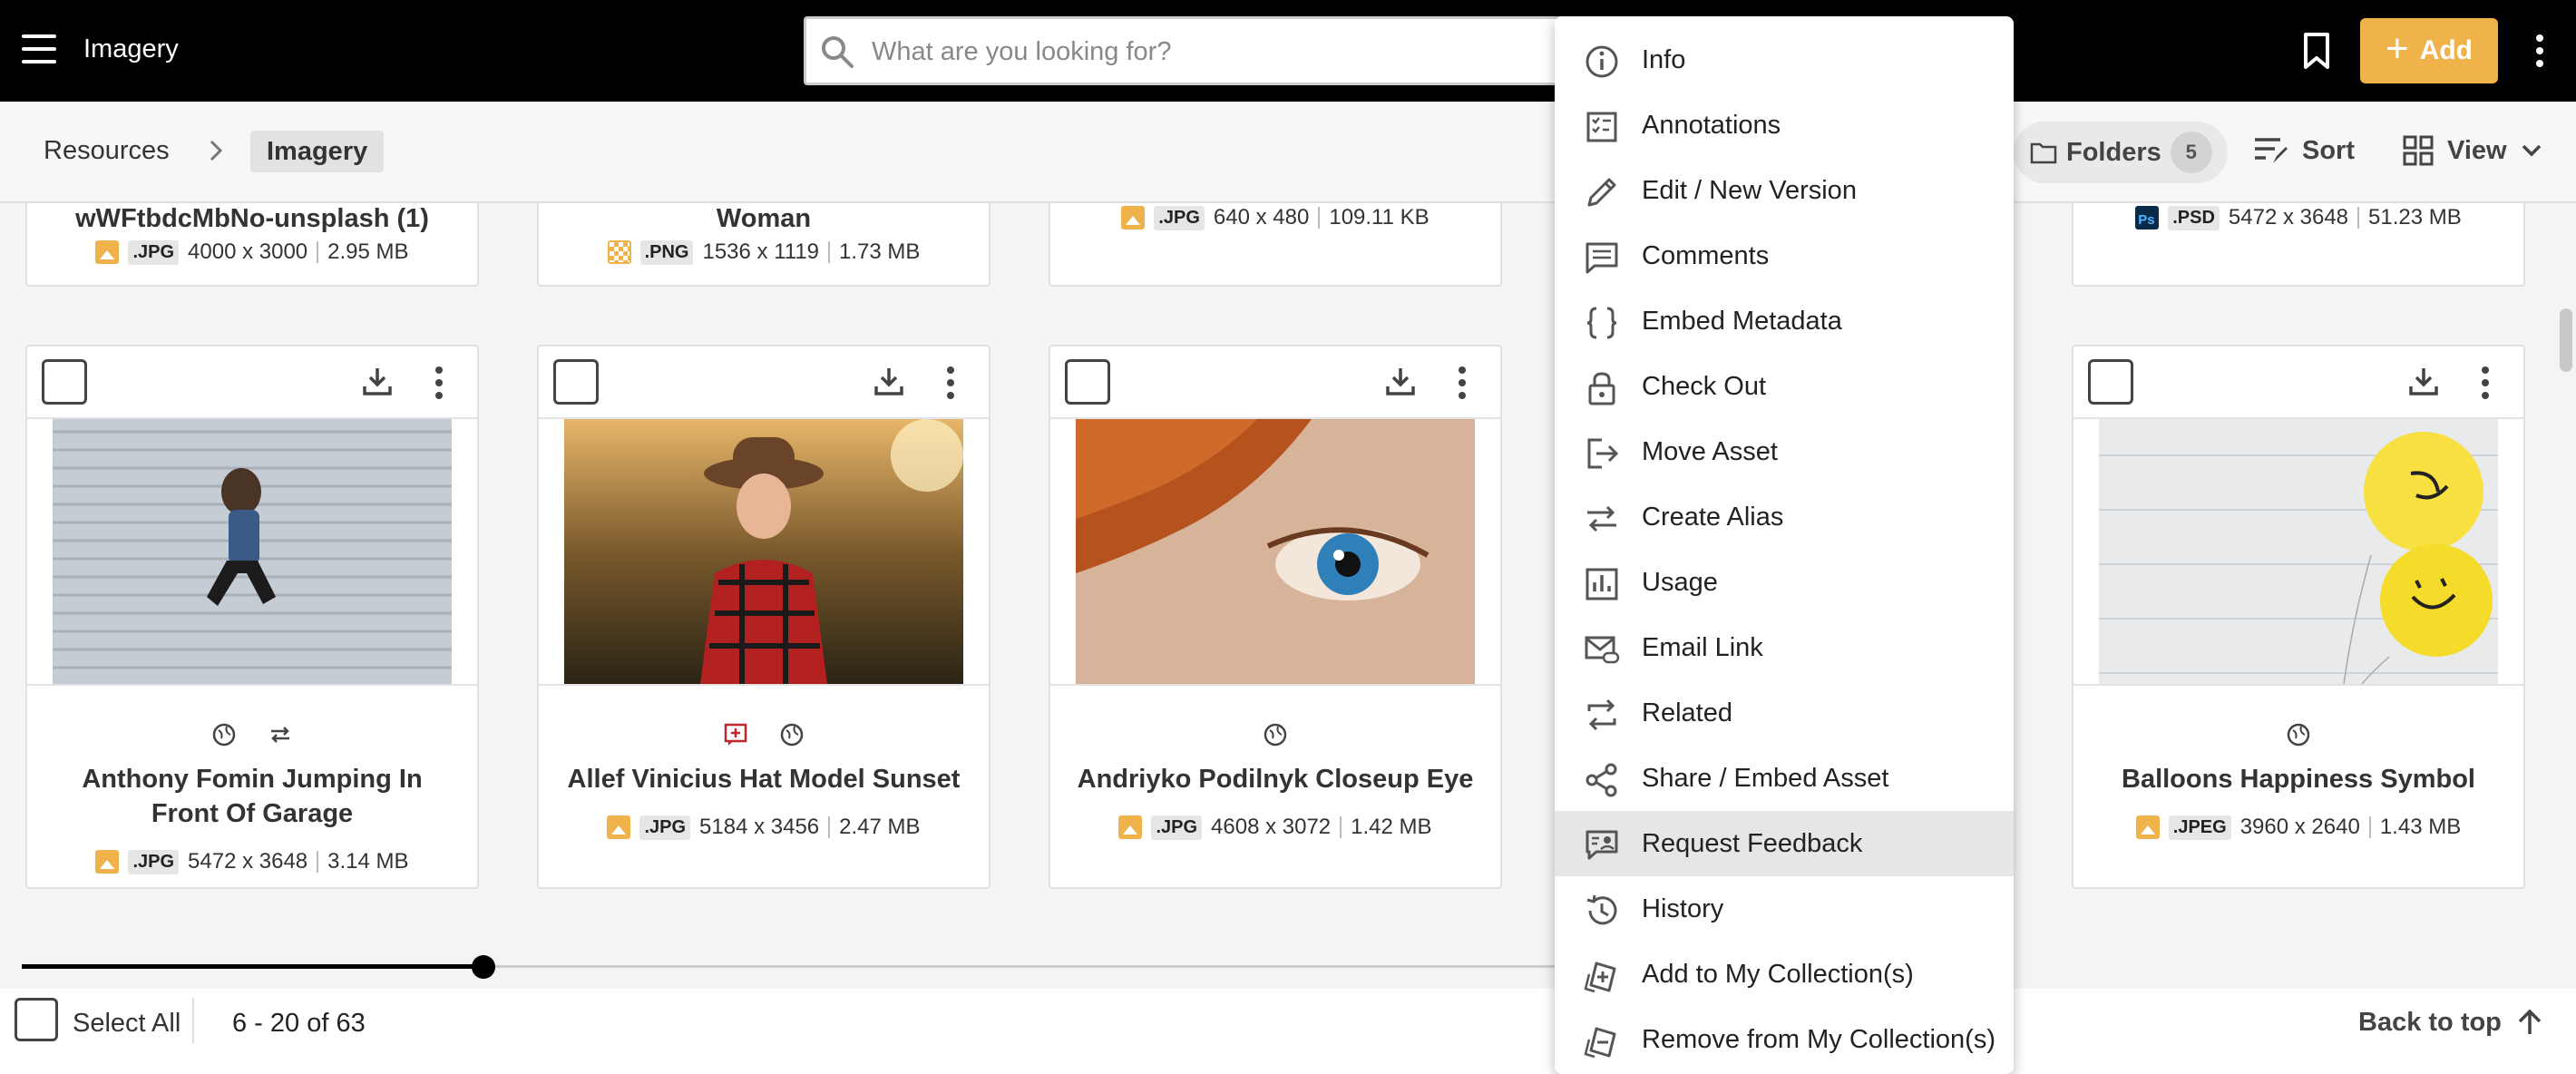  What do you see at coordinates (2397, 48) in the screenshot?
I see `plus-icon: +` at bounding box center [2397, 48].